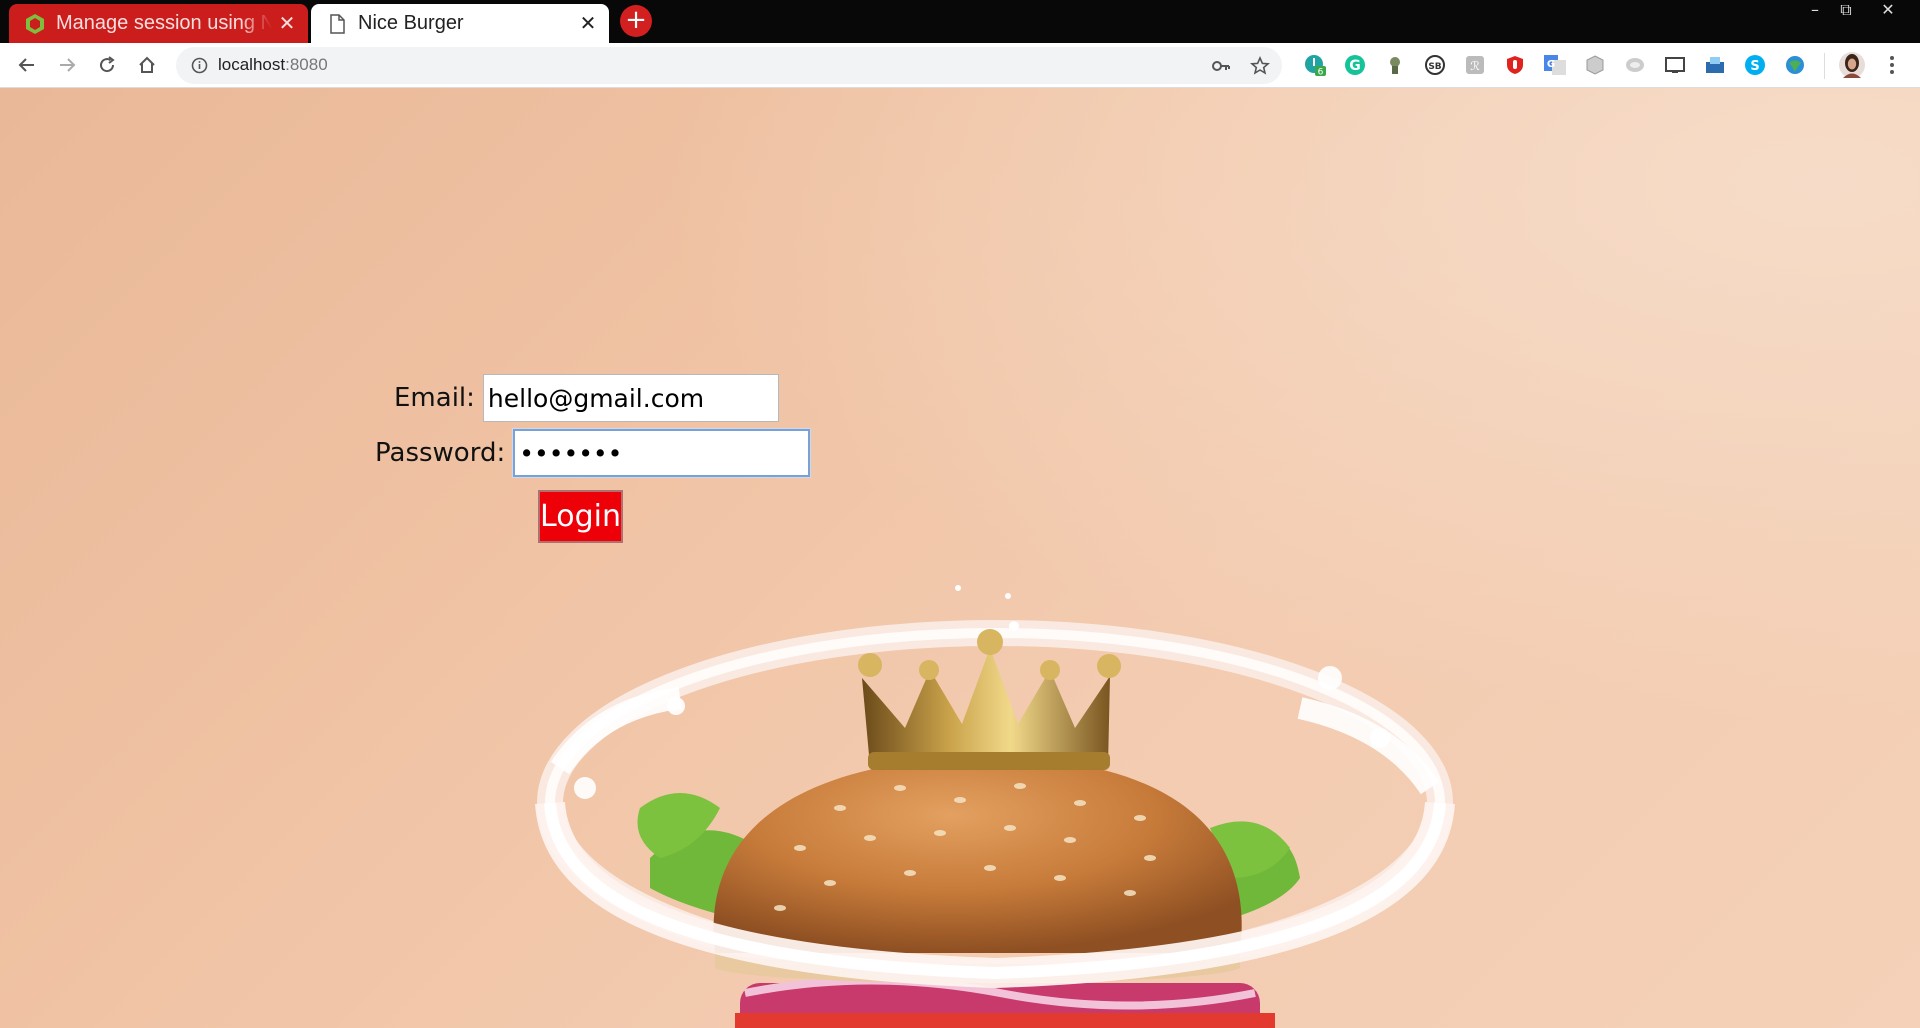  I want to click on password-label: Password:, so click(440, 453).